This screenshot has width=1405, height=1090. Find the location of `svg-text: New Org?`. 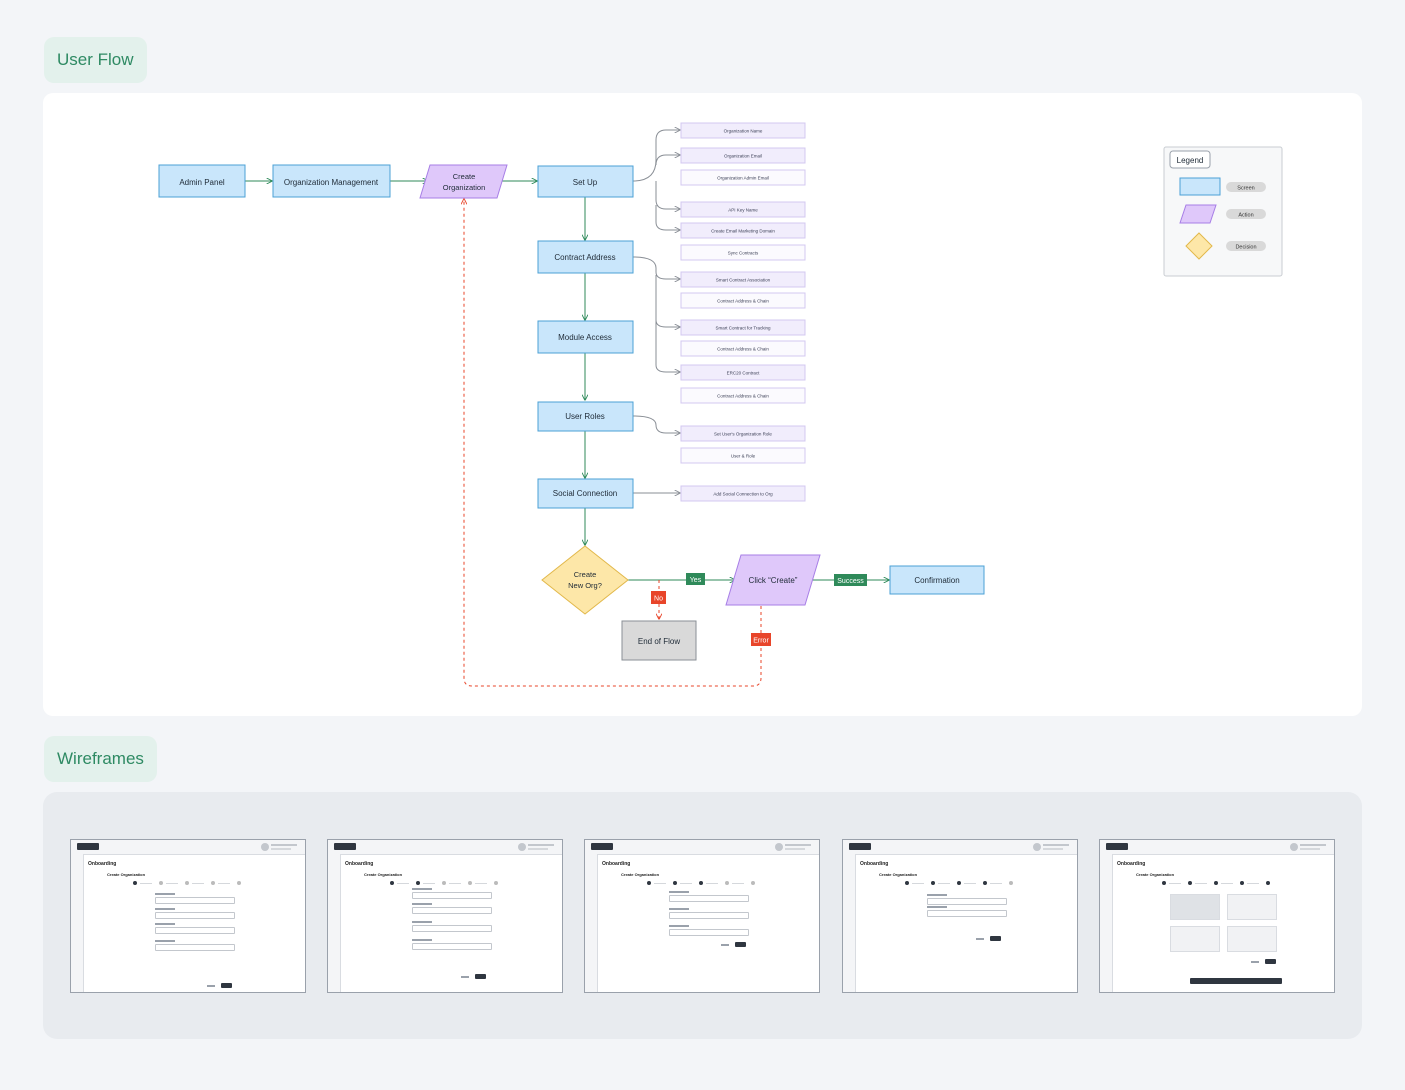

svg-text: New Org? is located at coordinates (585, 585).